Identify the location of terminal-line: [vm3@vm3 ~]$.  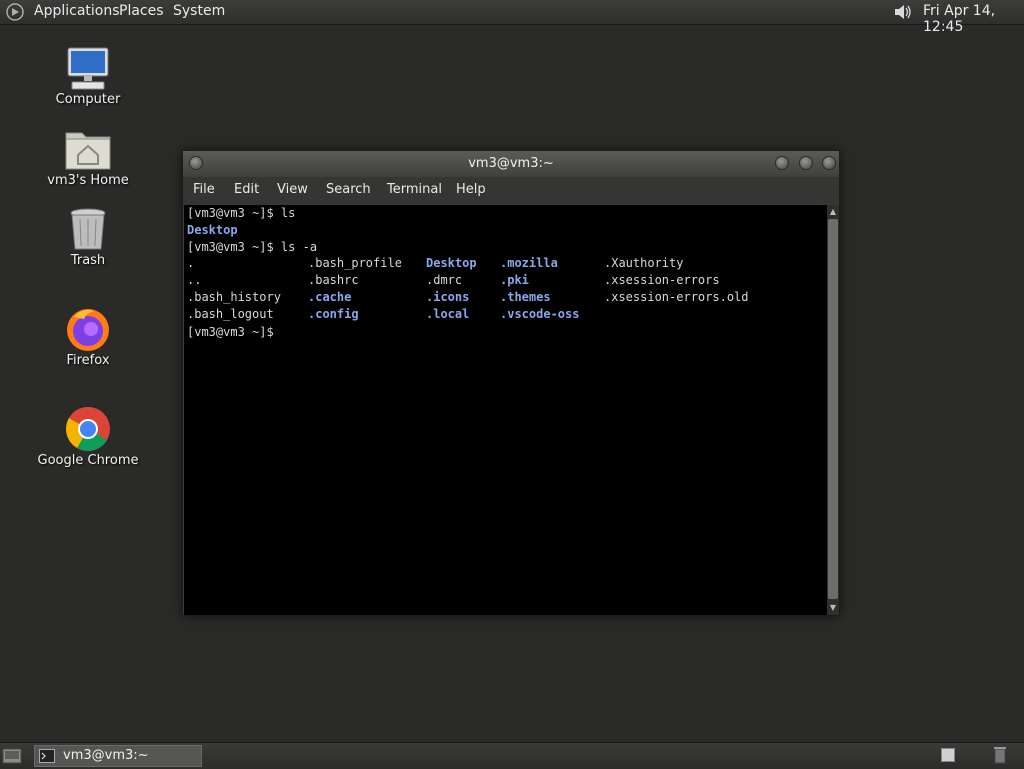
(234, 332).